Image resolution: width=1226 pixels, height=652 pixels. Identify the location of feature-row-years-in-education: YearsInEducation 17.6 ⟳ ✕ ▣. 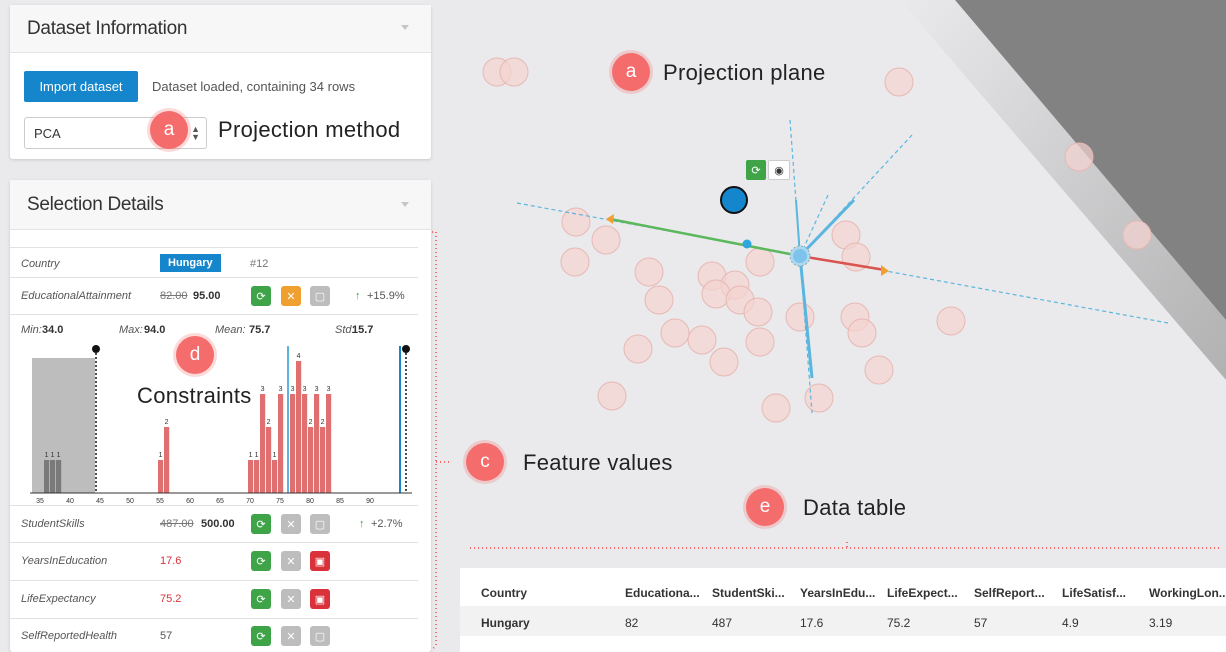
(214, 562).